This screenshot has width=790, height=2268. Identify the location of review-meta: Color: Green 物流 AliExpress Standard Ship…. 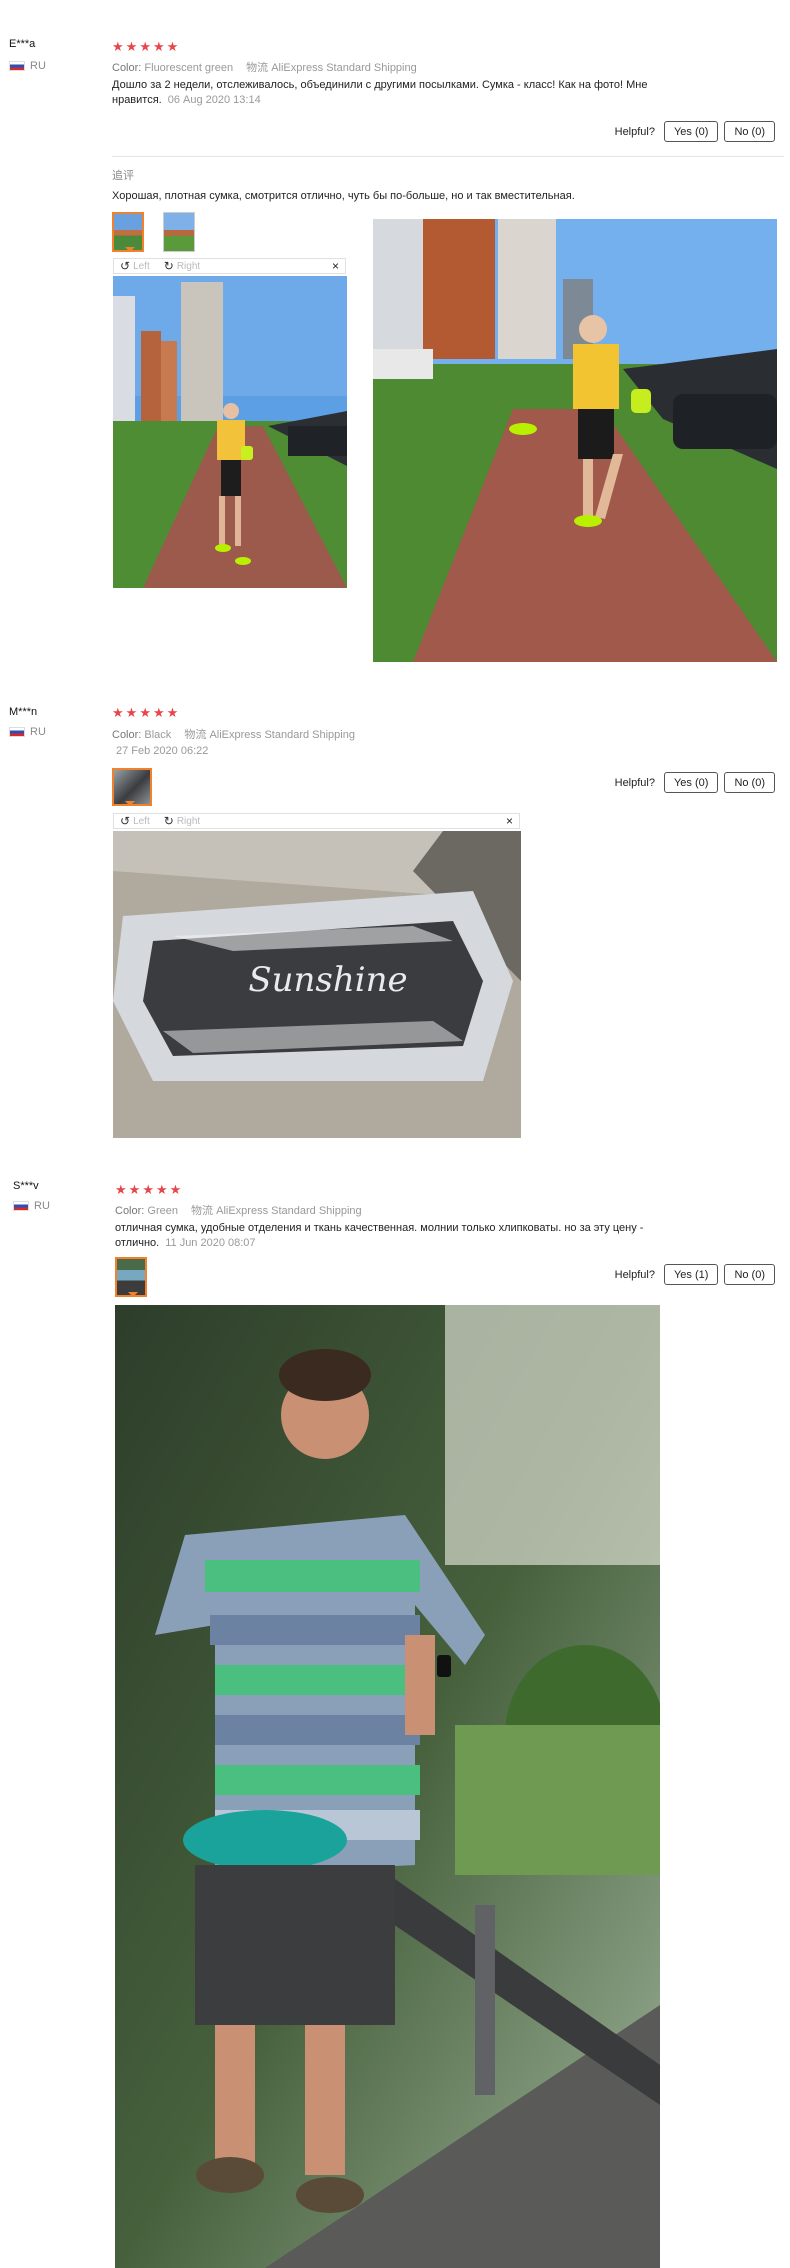
(238, 1210).